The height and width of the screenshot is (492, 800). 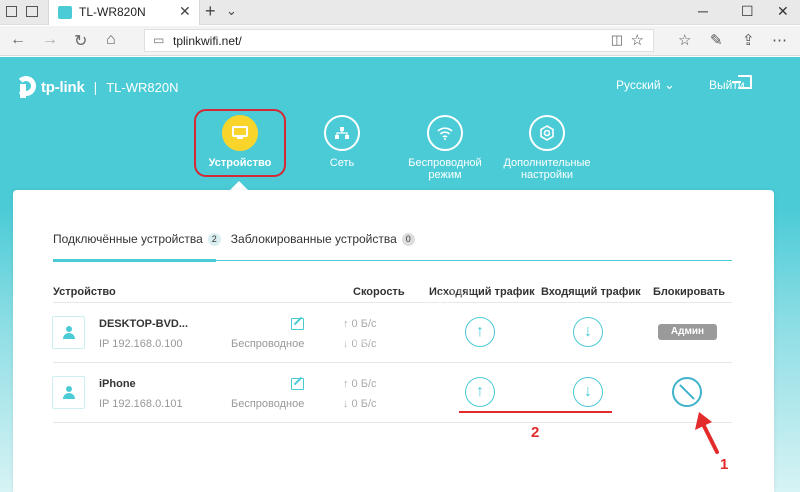 I want to click on block-icon, so click(x=687, y=392).